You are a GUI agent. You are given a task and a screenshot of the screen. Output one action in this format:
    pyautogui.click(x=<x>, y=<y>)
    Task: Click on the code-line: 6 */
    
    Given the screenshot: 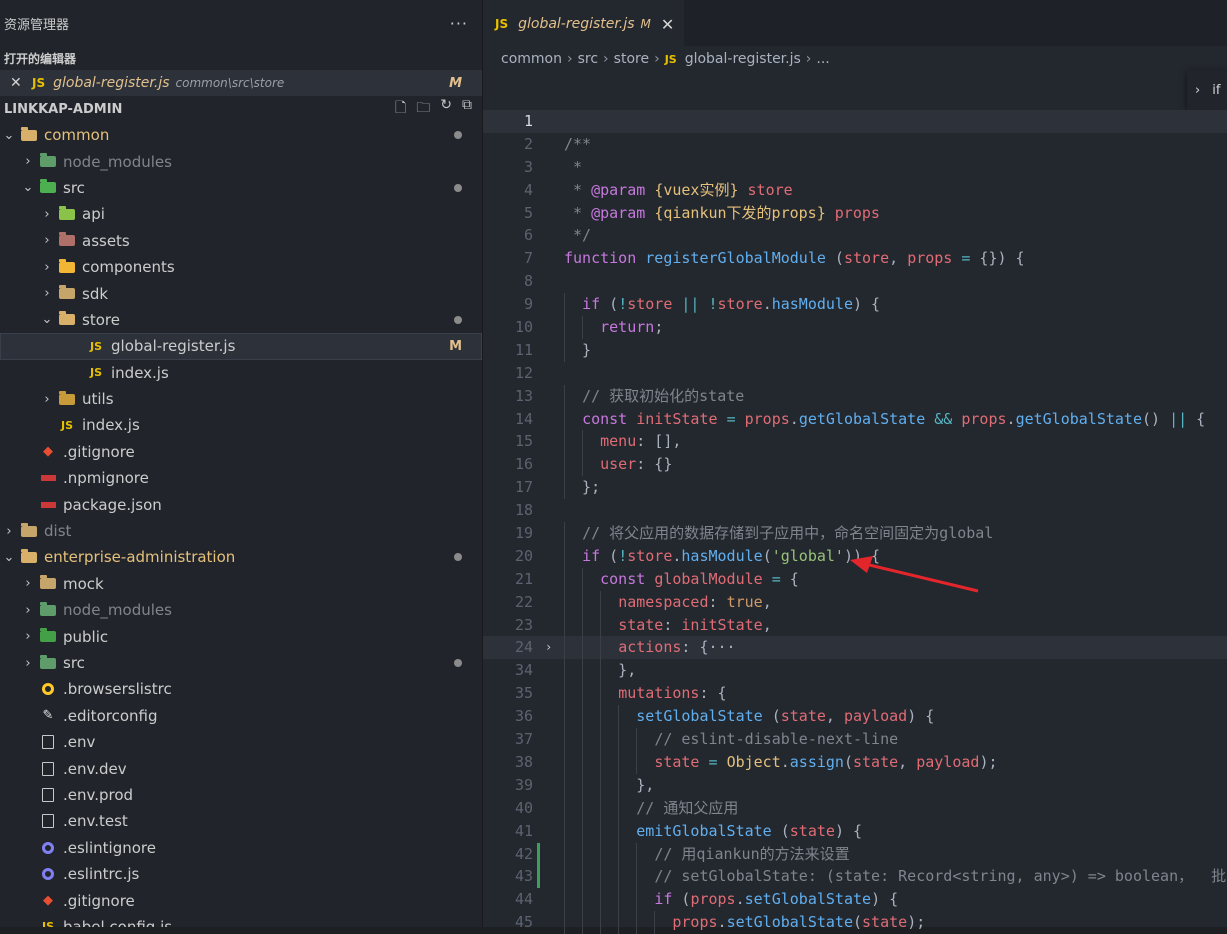 What is the action you would take?
    pyautogui.click(x=855, y=235)
    